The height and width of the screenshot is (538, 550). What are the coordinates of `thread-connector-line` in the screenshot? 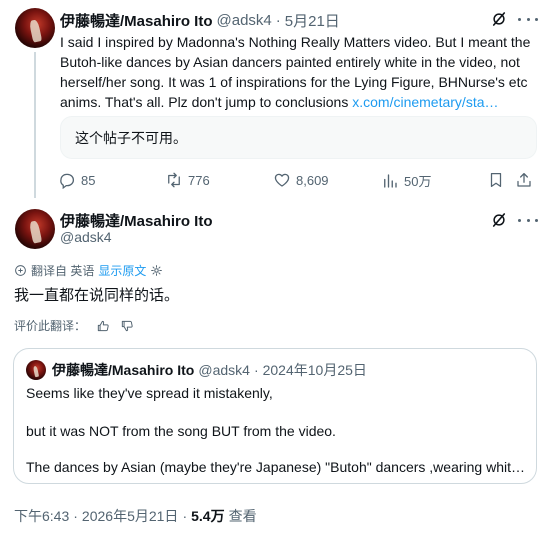 It's located at (35, 125).